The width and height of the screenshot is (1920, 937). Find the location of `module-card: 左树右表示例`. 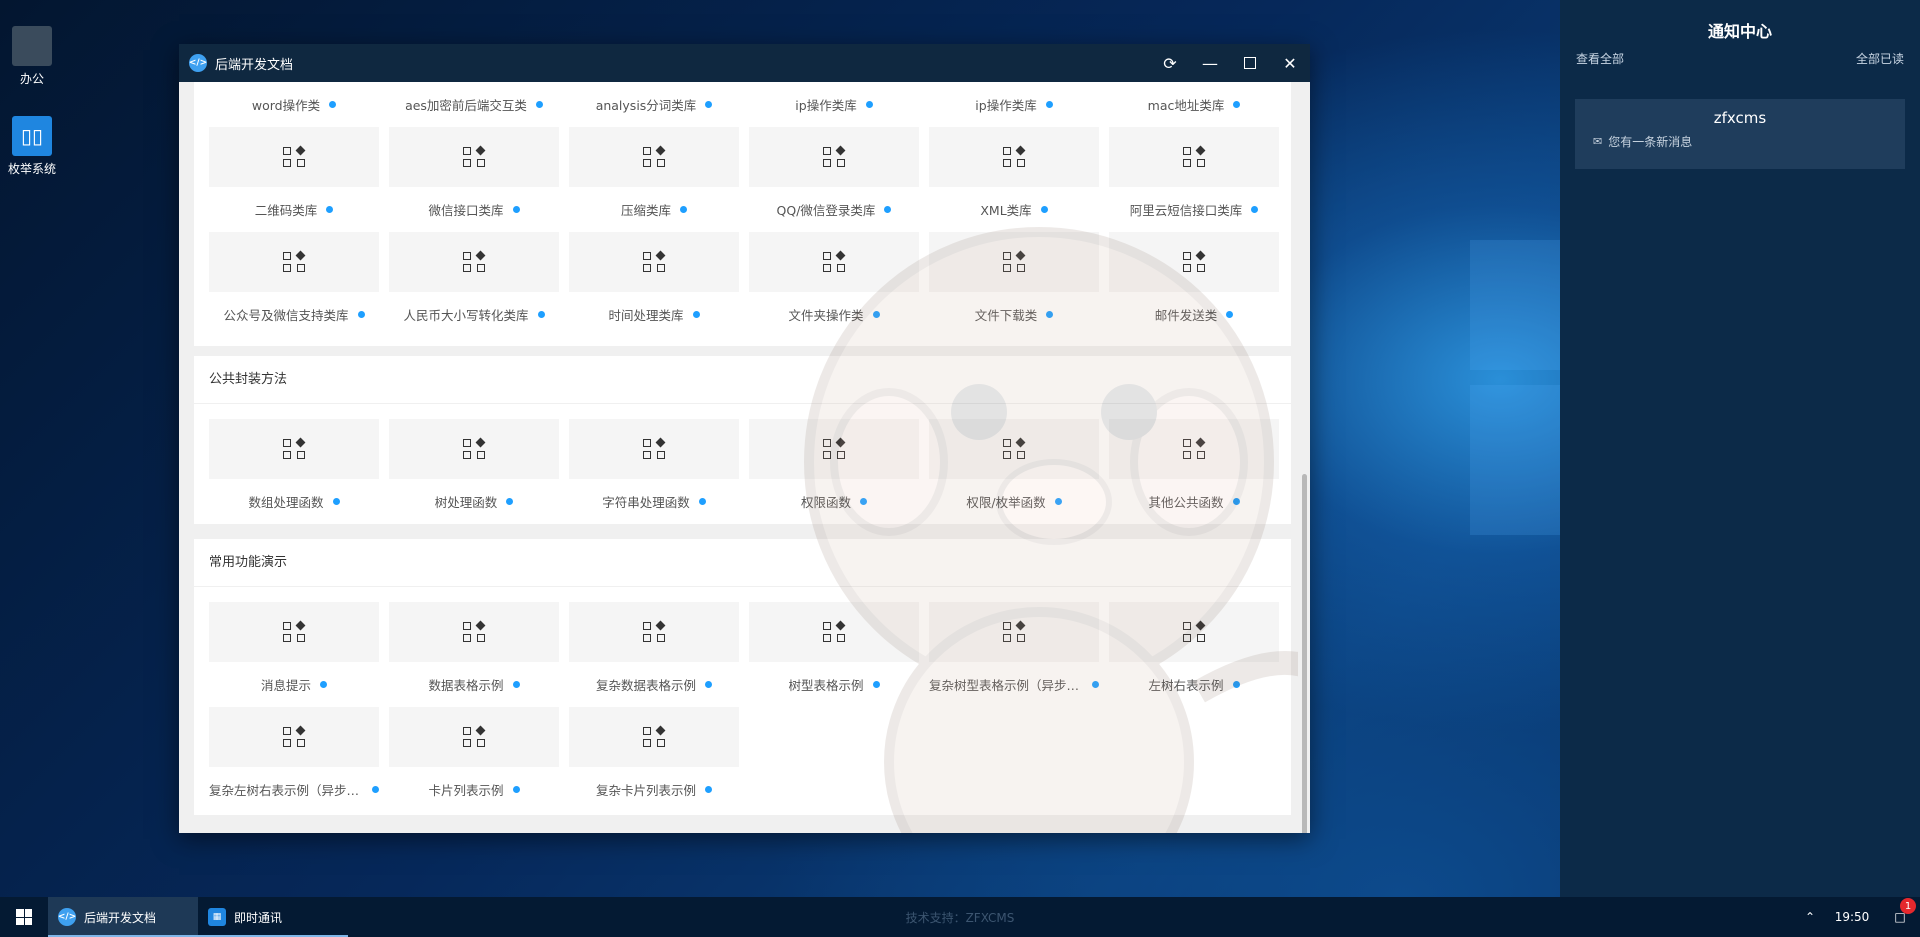

module-card: 左树右表示例 is located at coordinates (1194, 654).